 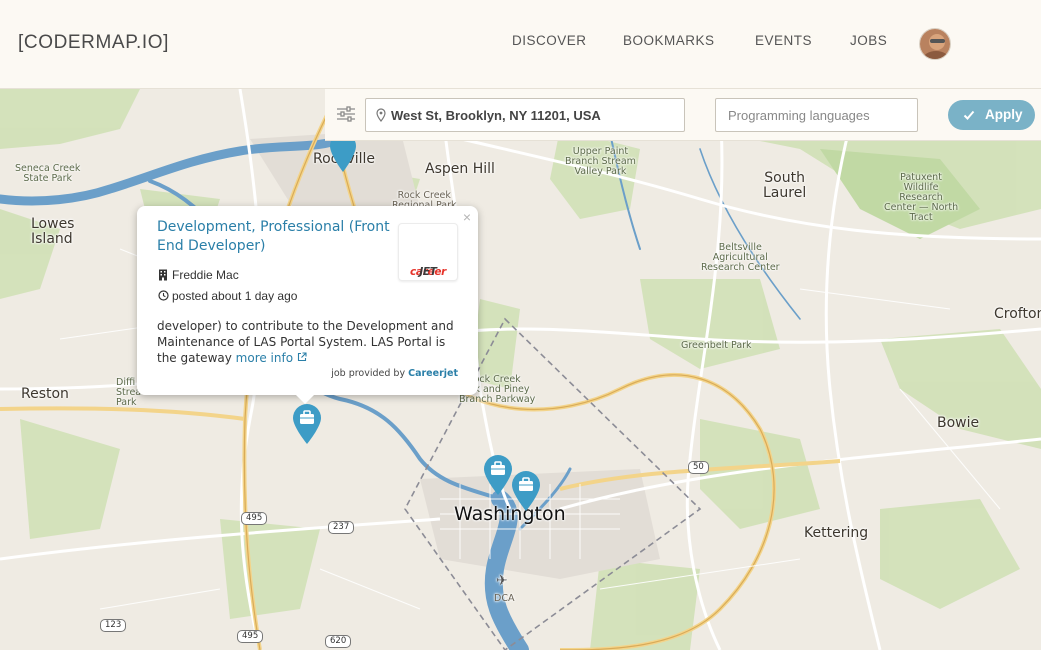 I want to click on map-pin-icon, so click(x=381, y=115).